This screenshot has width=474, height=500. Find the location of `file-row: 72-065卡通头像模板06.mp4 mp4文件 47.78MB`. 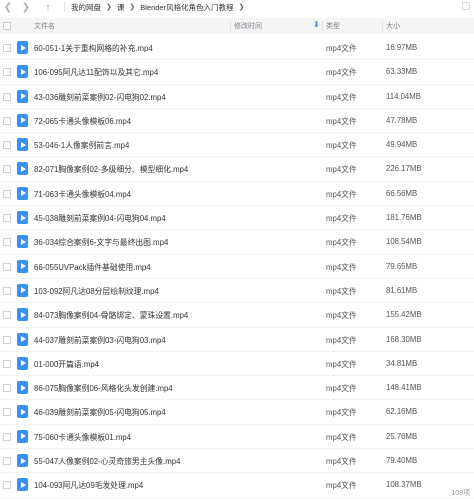

file-row: 72-065卡通头像模板06.mp4 mp4文件 47.78MB is located at coordinates (237, 121).